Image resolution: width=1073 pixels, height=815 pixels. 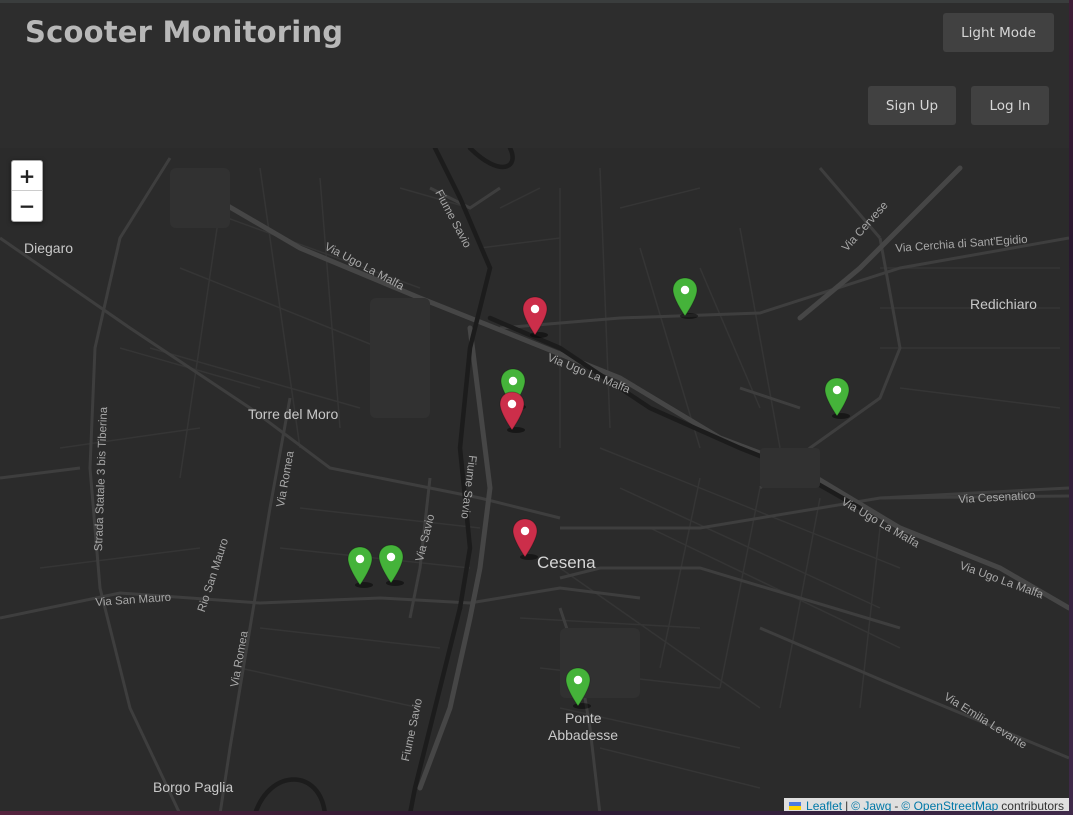 I want to click on zoom-control: + −, so click(x=27, y=191).